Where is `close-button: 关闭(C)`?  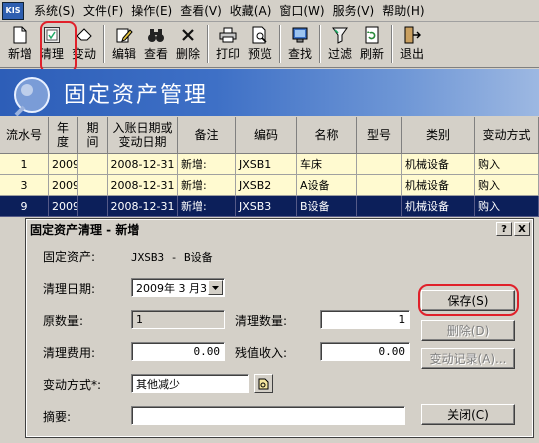
close-button: 关闭(C) is located at coordinates (468, 414).